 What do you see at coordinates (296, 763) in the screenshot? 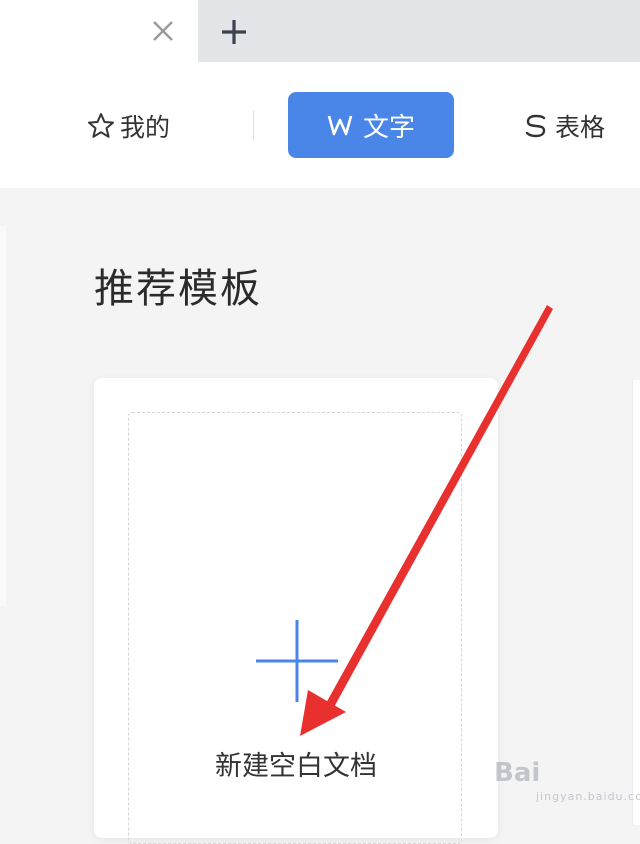
I see `new-blank-document-label: 新建空白文档` at bounding box center [296, 763].